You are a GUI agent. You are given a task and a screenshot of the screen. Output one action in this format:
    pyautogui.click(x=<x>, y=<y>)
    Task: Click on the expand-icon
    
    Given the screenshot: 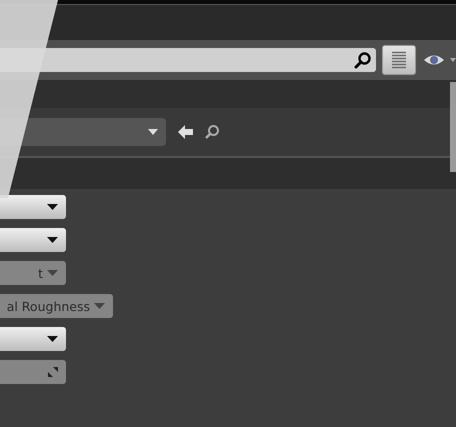 What is the action you would take?
    pyautogui.click(x=53, y=372)
    